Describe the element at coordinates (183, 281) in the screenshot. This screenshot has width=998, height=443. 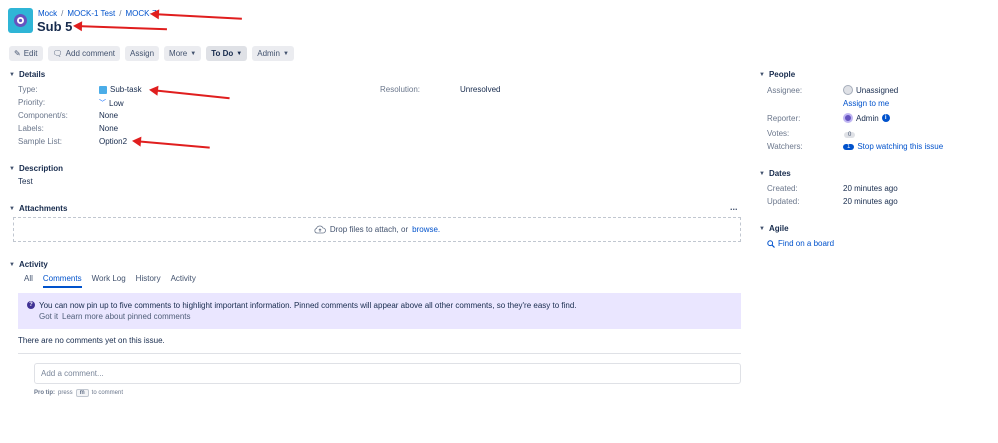
I see `tab-activity: Activity` at that location.